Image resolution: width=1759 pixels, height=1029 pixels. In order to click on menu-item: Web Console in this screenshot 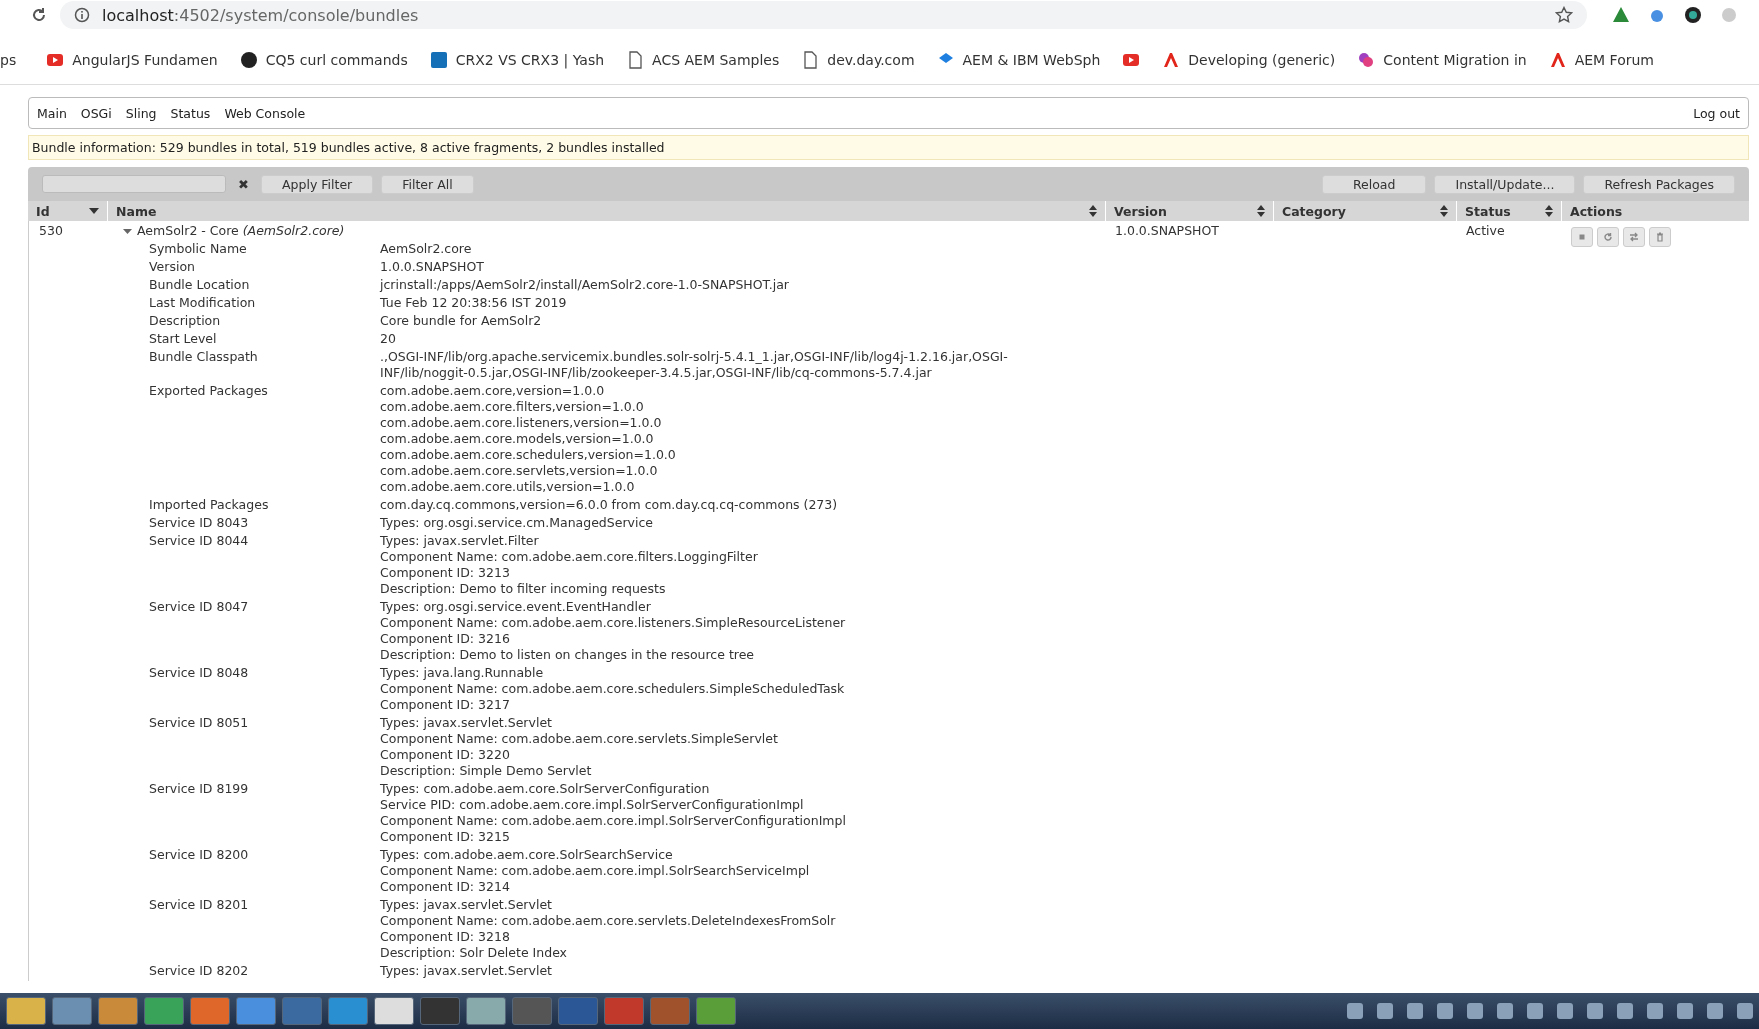, I will do `click(265, 113)`.